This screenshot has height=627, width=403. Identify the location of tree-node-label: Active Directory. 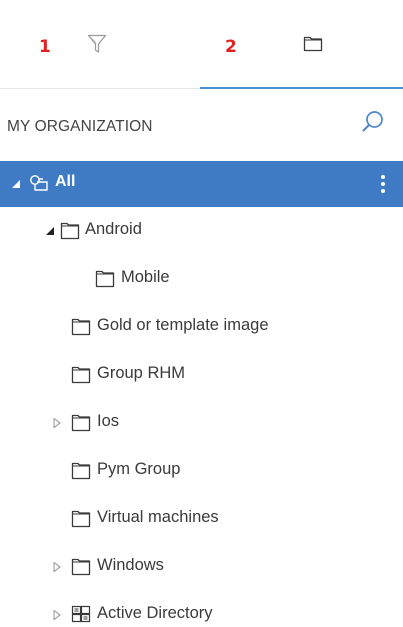
(155, 613).